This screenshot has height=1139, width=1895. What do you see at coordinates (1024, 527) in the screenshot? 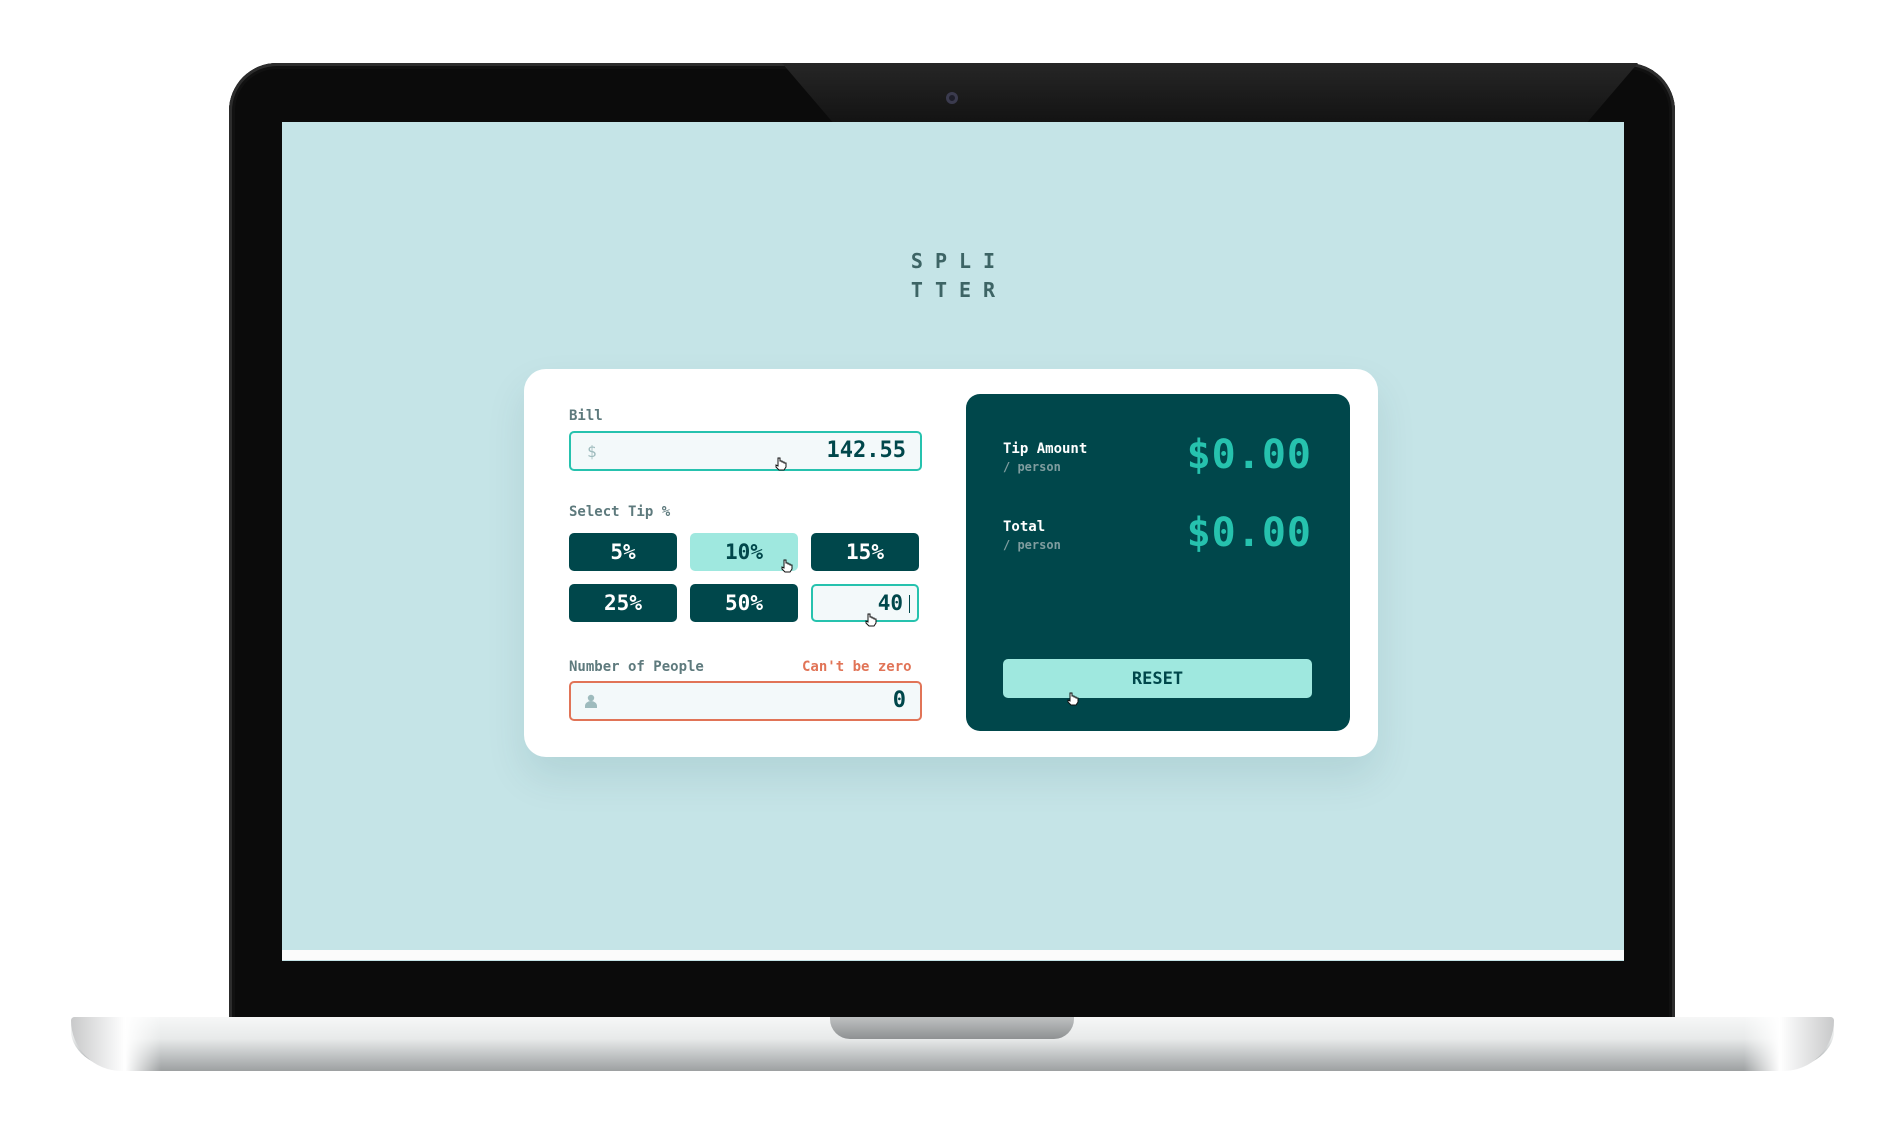
I see `total-label: Total` at bounding box center [1024, 527].